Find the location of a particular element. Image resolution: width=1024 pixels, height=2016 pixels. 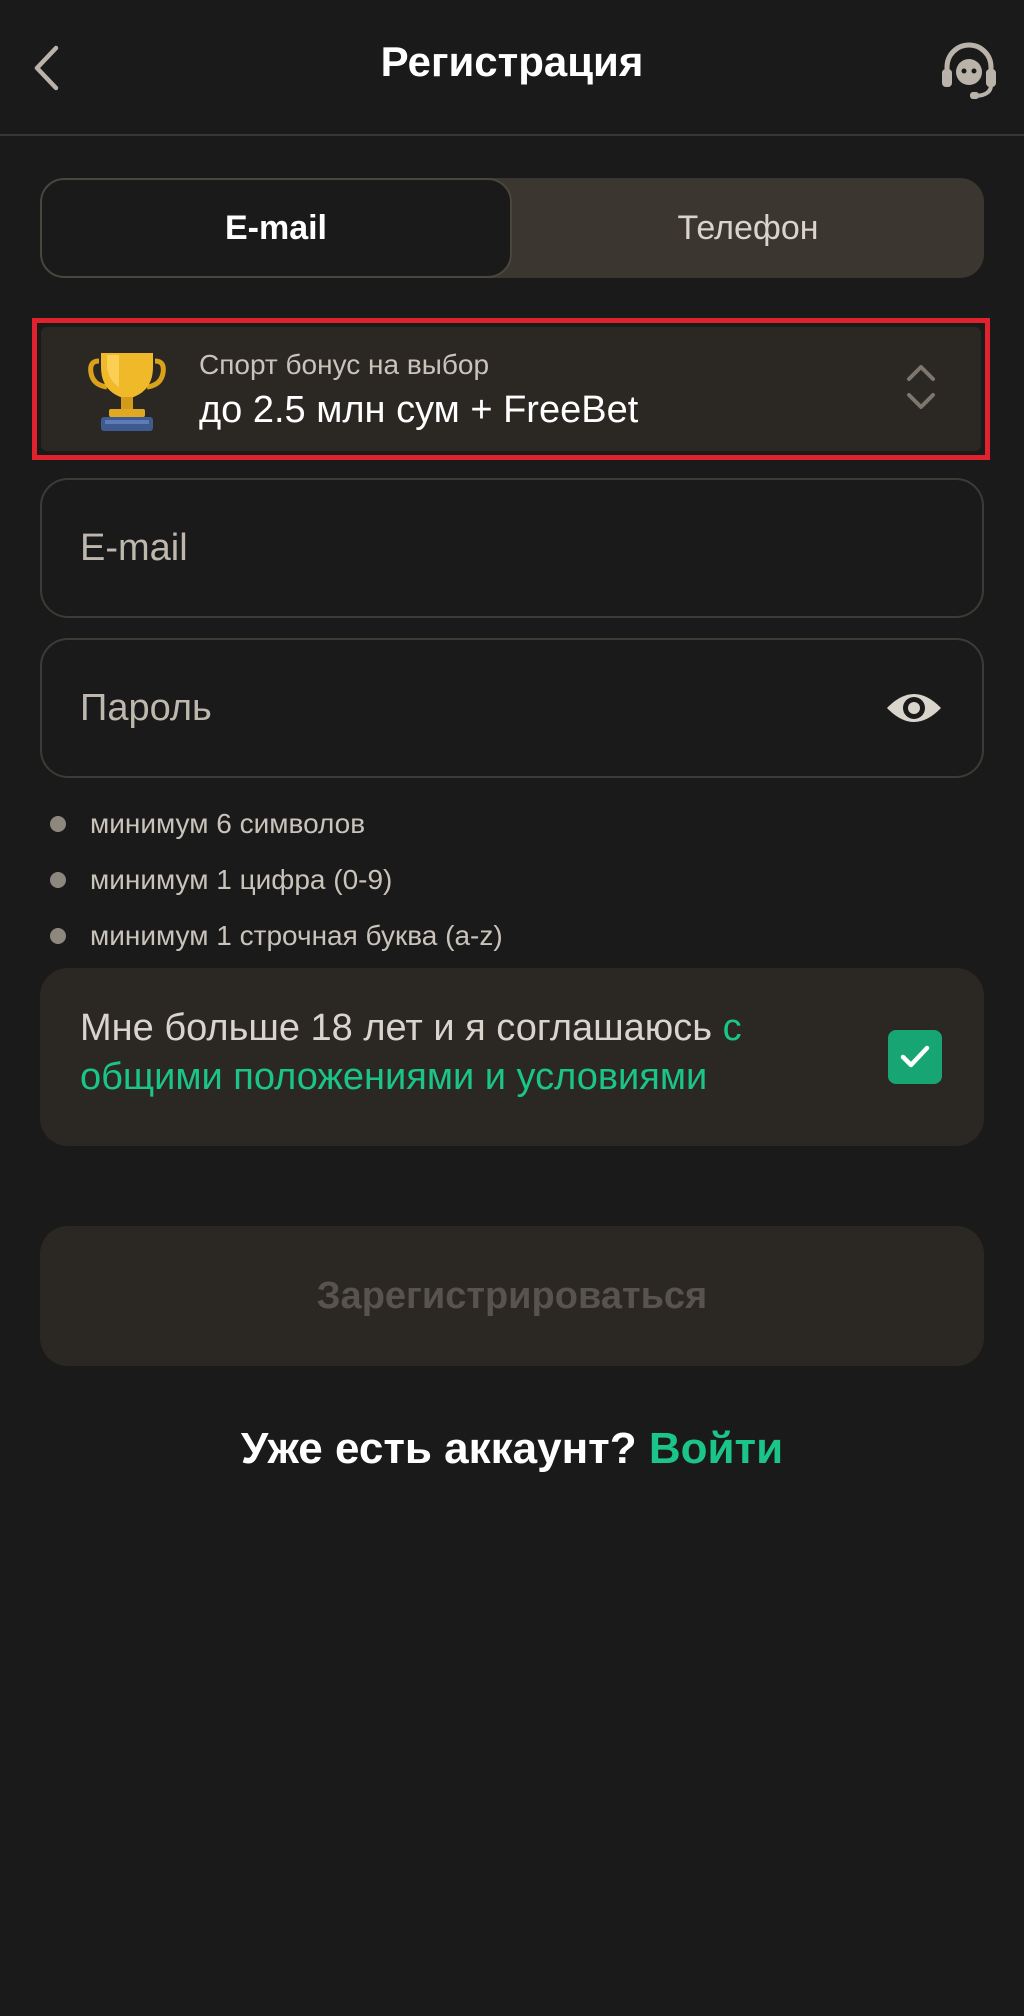

consent-label: Мне больше 18 лет и я соглашаюсь is located at coordinates (401, 1028).